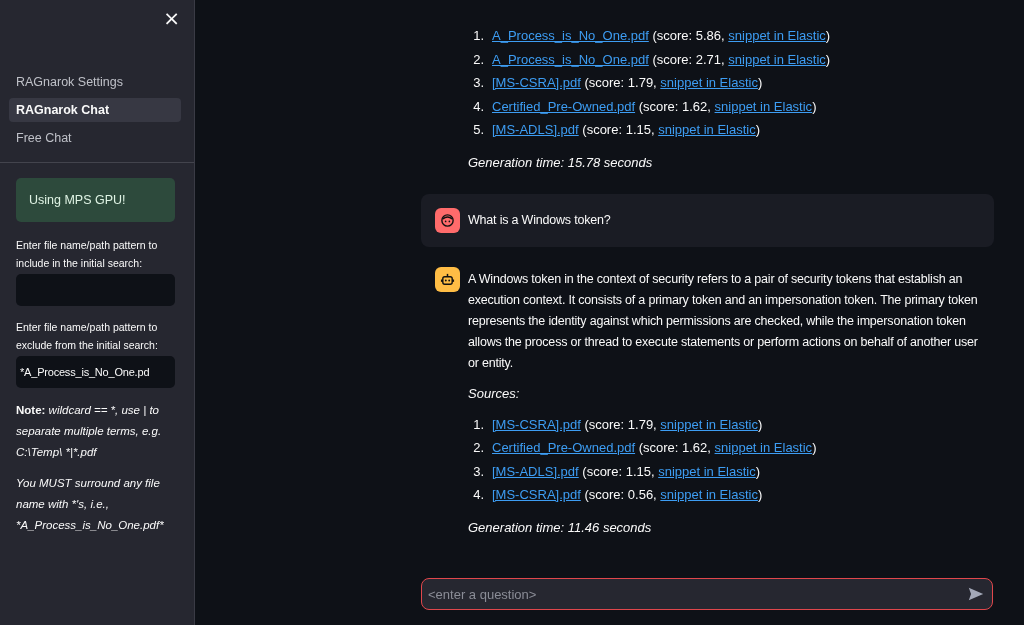 The width and height of the screenshot is (1024, 625). What do you see at coordinates (89, 431) in the screenshot?
I see `note-text: Note: wildcard == *, use | to separate multiple terms, e.g. C:\Temp\ *|*.pdf` at bounding box center [89, 431].